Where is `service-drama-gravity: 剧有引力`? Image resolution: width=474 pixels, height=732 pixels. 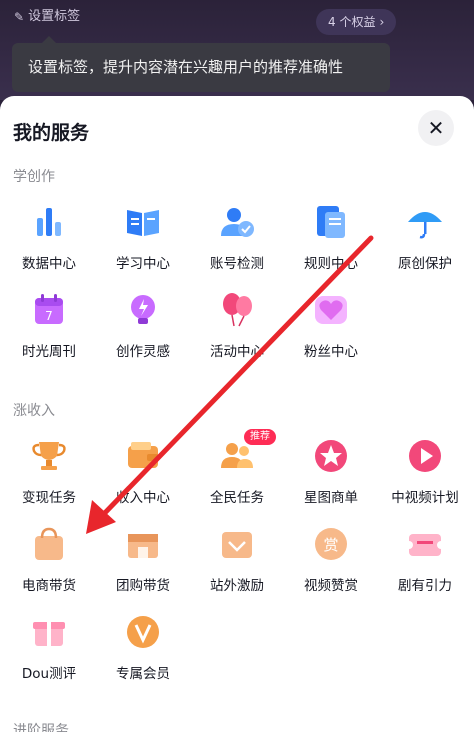
service-drama-gravity: 剧有引力 is located at coordinates (425, 559).